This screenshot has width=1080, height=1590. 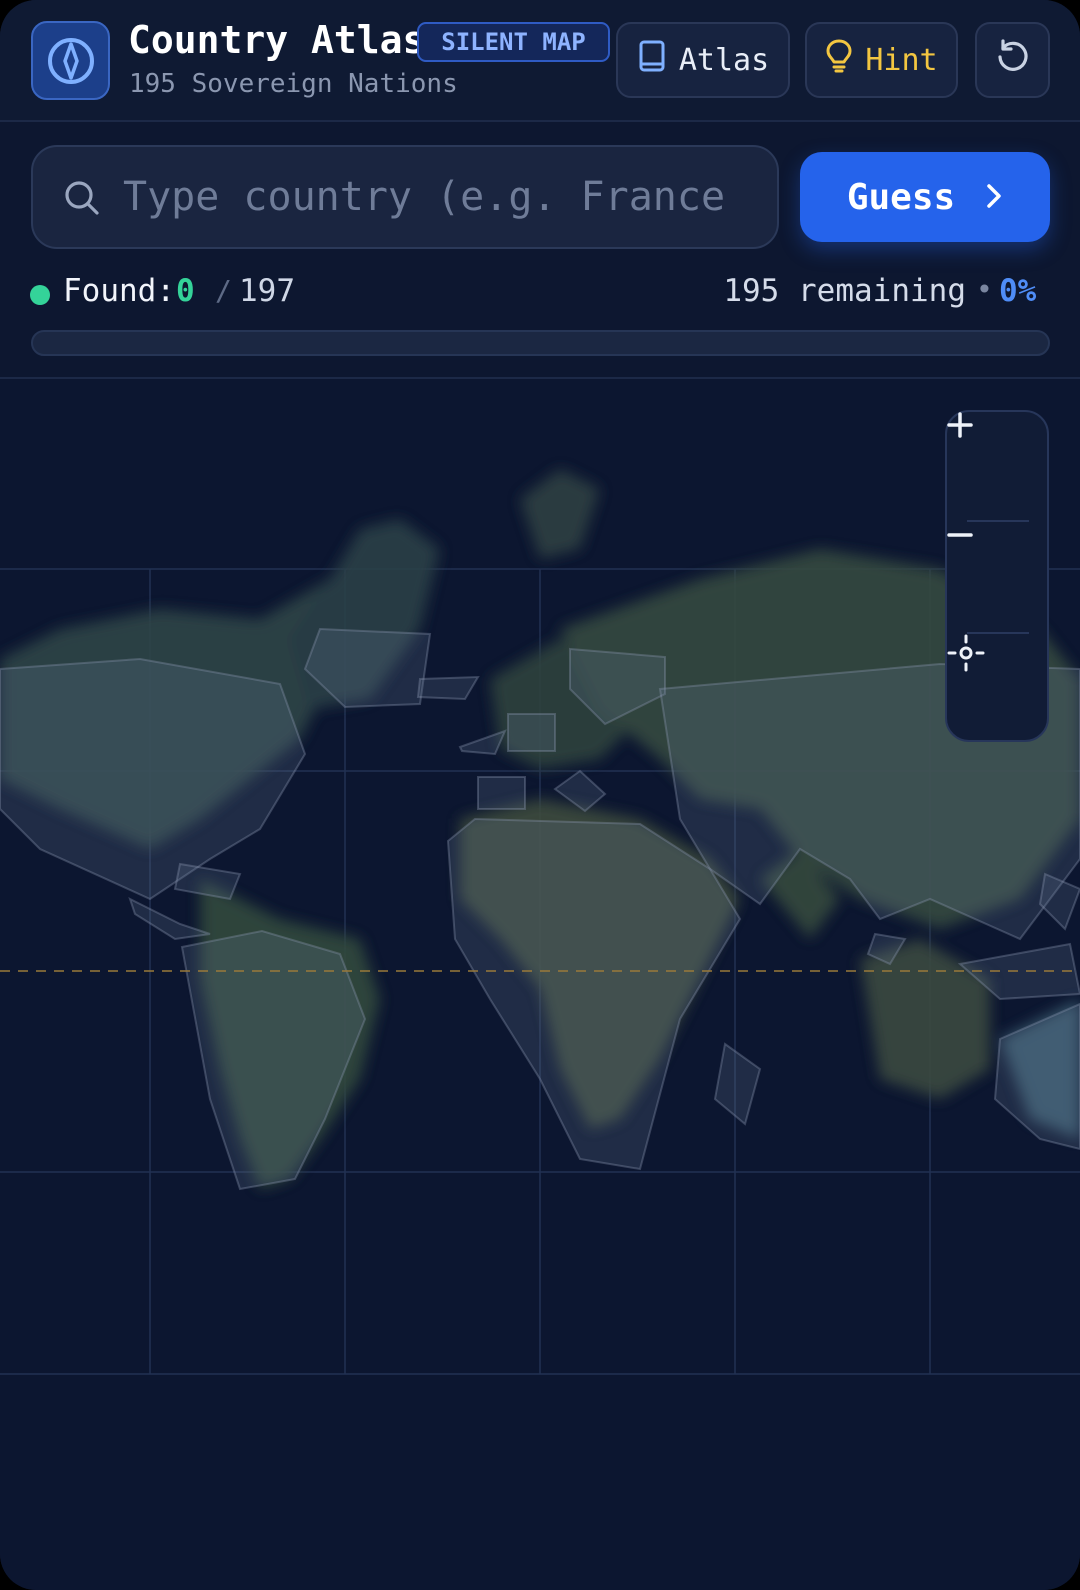 I want to click on search-icon, so click(x=82, y=200).